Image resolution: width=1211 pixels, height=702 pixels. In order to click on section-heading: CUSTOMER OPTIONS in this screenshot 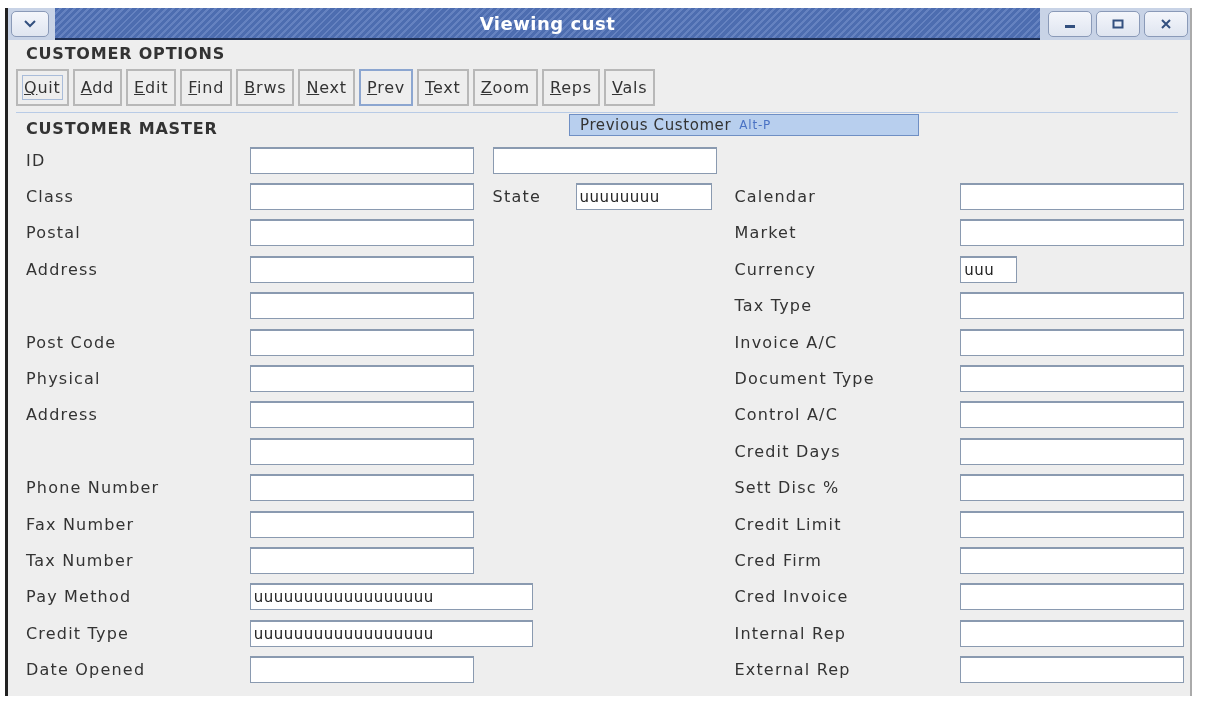, I will do `click(126, 54)`.